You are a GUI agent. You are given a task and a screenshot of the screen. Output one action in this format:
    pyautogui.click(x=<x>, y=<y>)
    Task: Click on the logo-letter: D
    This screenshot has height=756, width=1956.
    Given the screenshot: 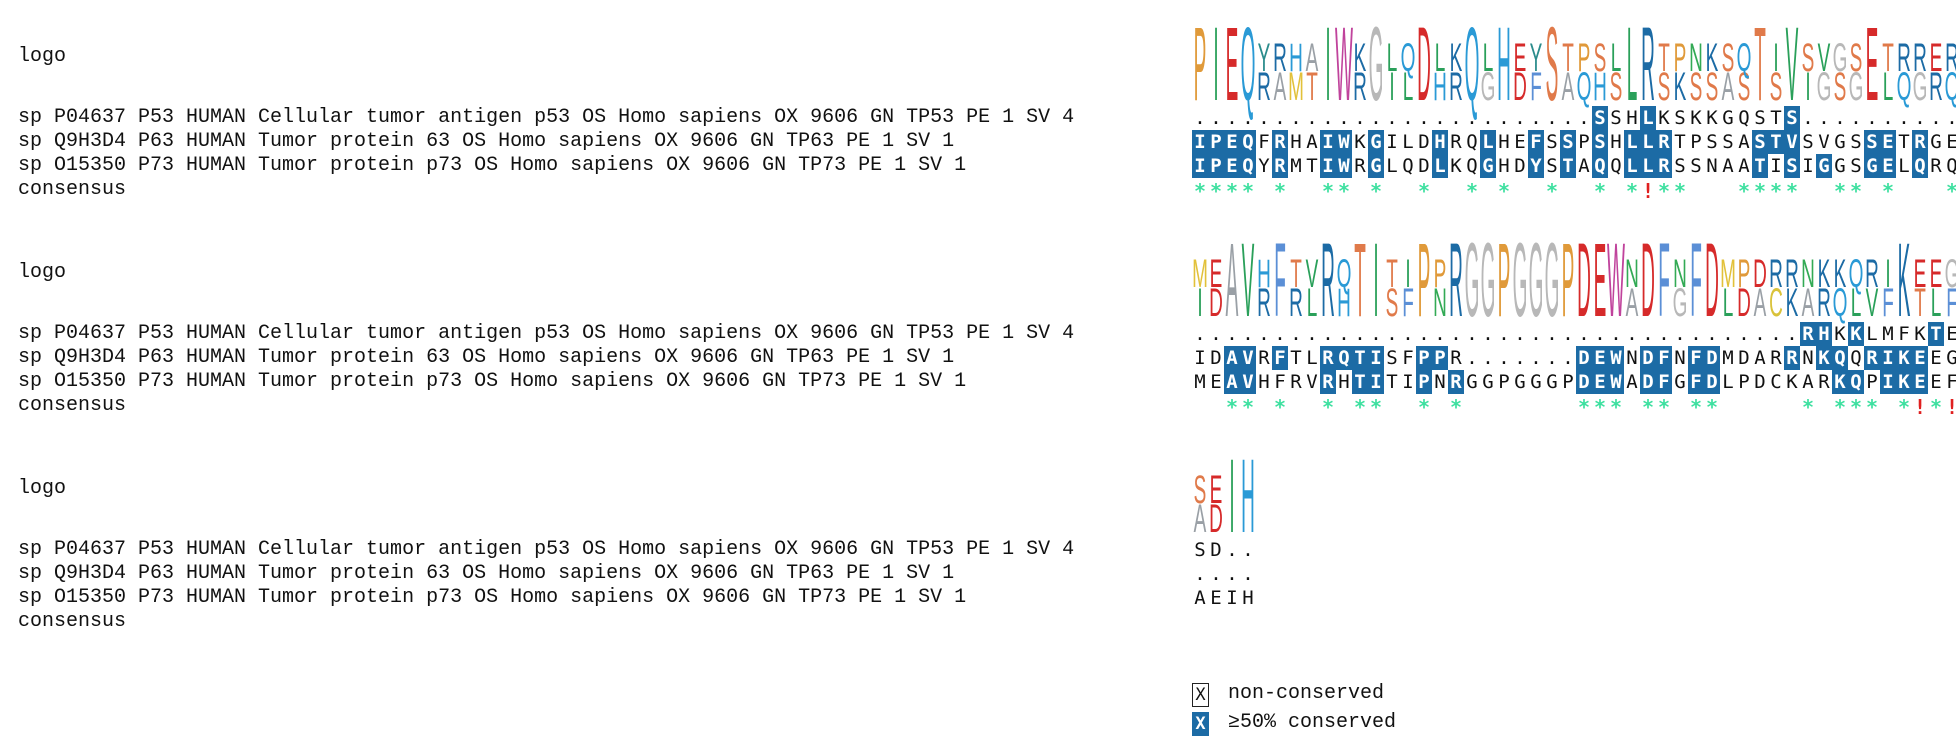 What is the action you would take?
    pyautogui.click(x=1760, y=273)
    